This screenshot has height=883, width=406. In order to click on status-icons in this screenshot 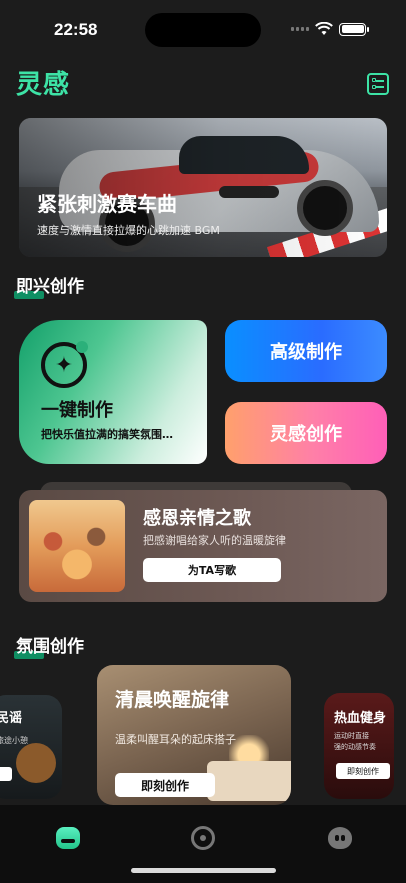, I will do `click(330, 29)`.